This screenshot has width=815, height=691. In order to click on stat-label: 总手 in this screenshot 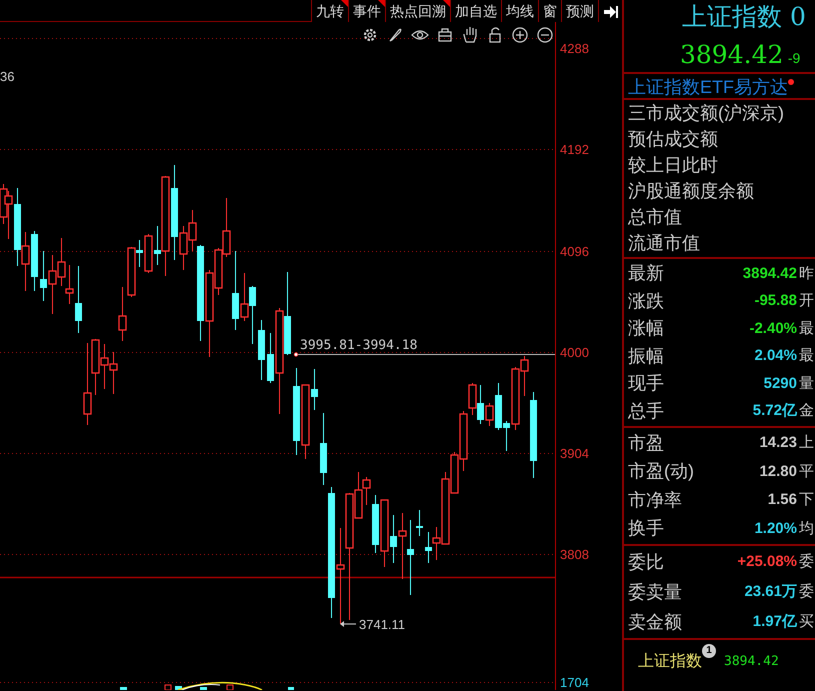, I will do `click(646, 411)`.